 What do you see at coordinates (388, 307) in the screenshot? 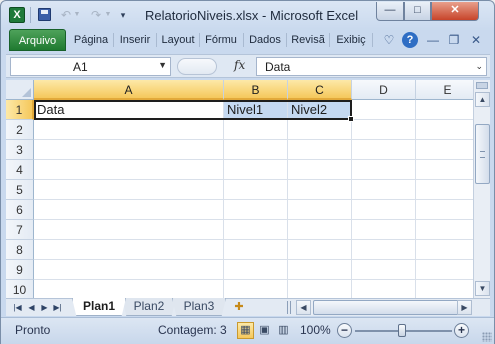
I see `horizontal-scroll-thumb` at bounding box center [388, 307].